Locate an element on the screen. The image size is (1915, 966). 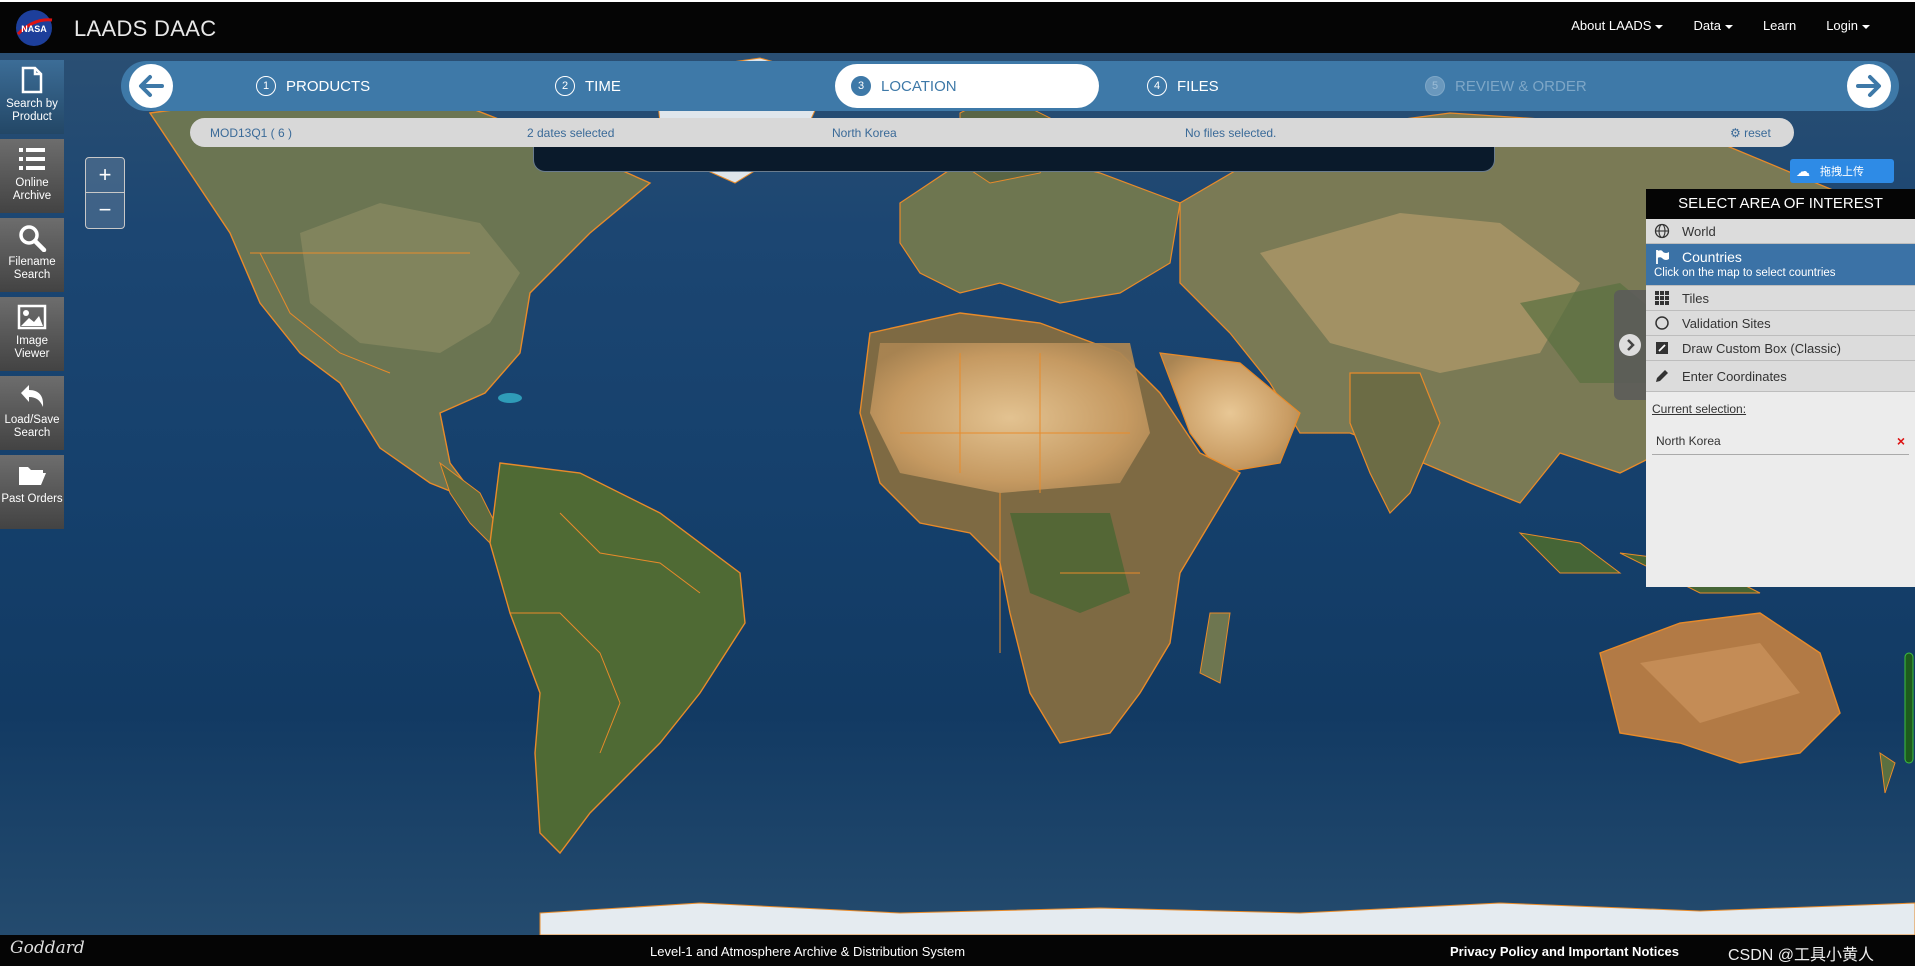
nav-learn: Learn is located at coordinates (1779, 25).